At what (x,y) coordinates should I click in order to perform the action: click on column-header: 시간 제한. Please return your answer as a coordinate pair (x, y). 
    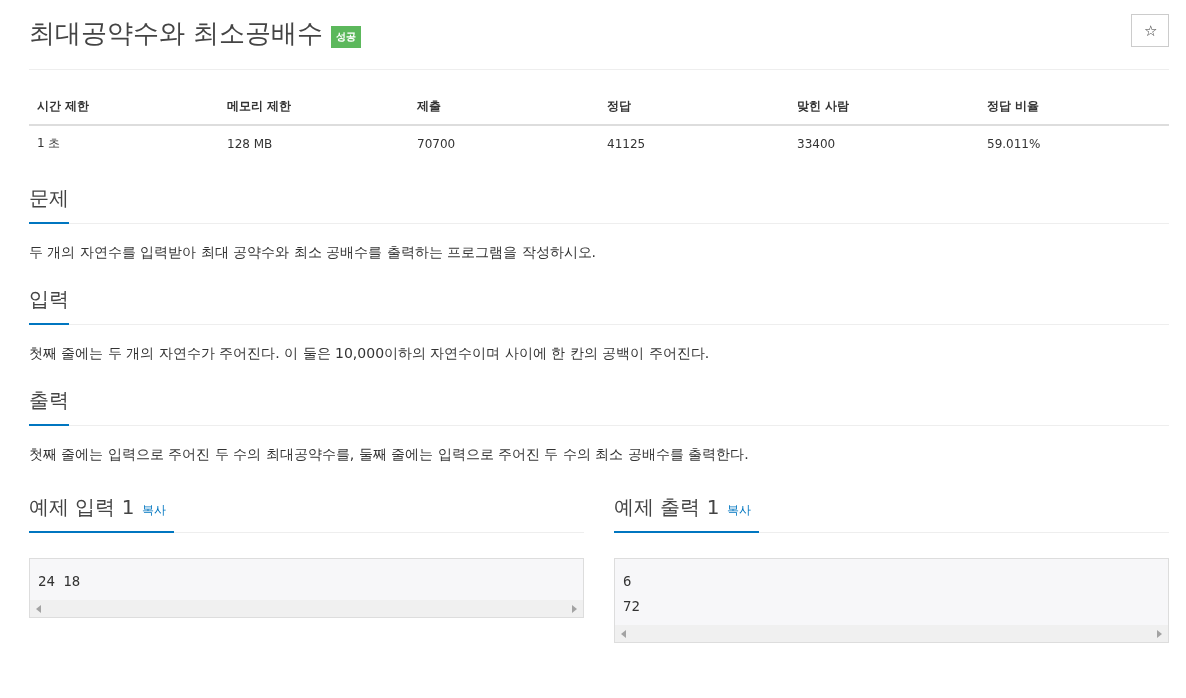
    Looking at the image, I should click on (124, 107).